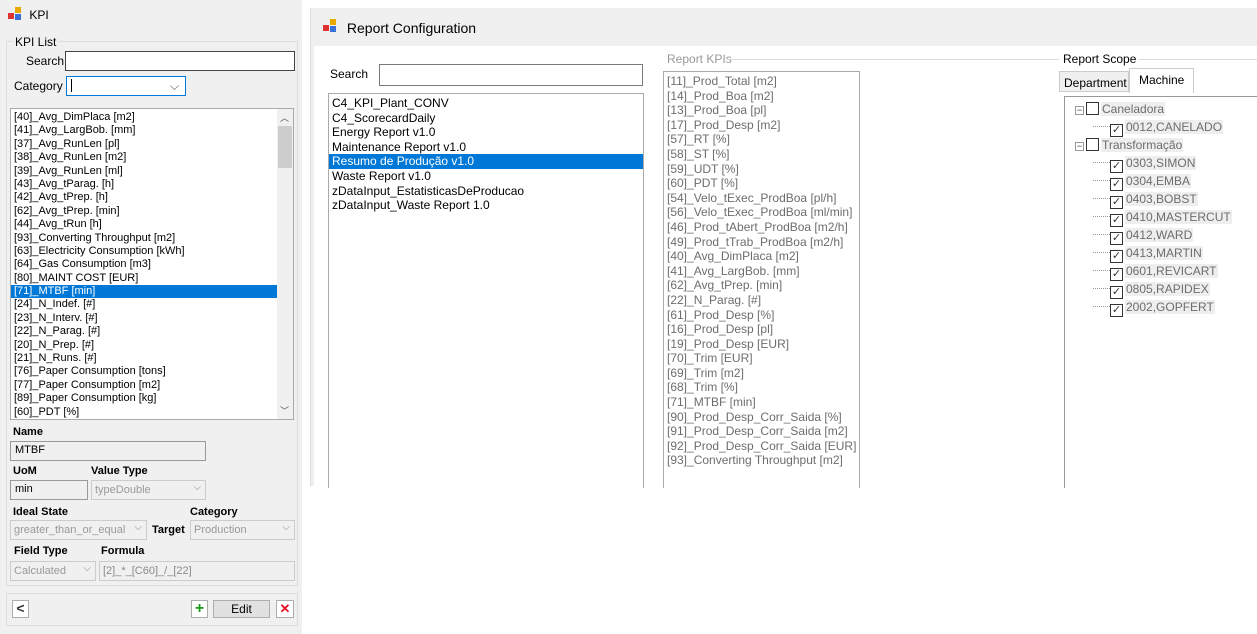 The height and width of the screenshot is (634, 1257). Describe the element at coordinates (761, 446) in the screenshot. I see `list-item: [92]_Prod_Desp_Corr_Saida [EUR]` at that location.